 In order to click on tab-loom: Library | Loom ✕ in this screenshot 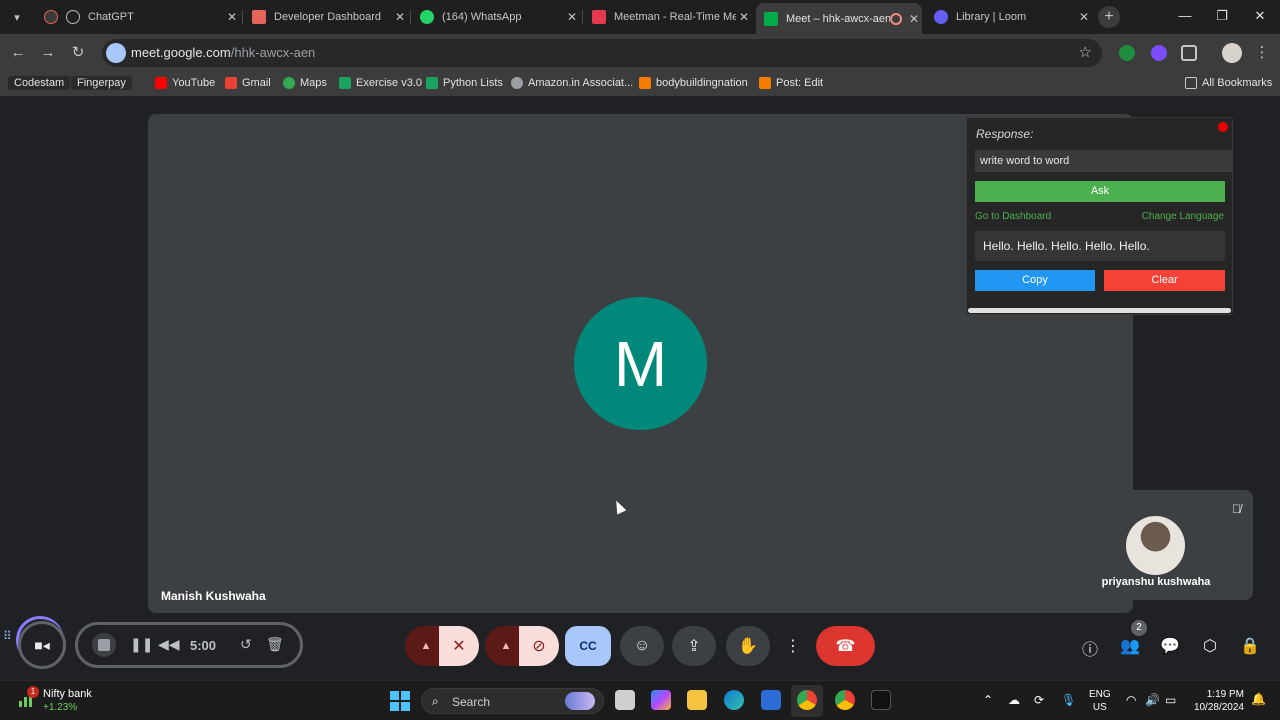, I will do `click(1009, 17)`.